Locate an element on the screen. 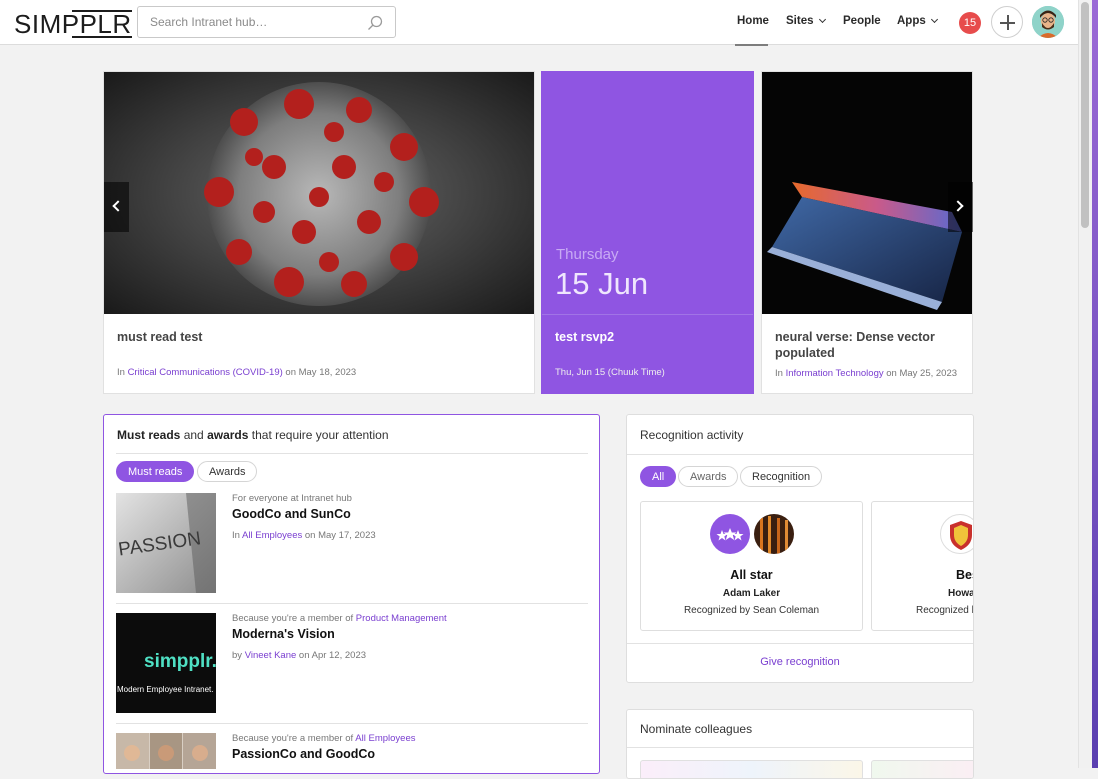  carousel-title: test rsvp2 is located at coordinates (584, 337).